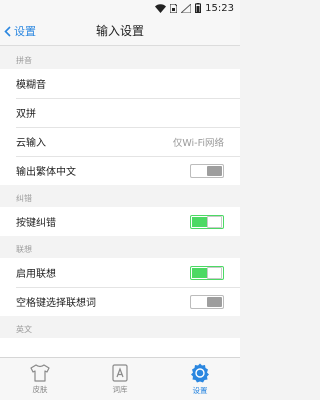 This screenshot has width=320, height=400. Describe the element at coordinates (120, 301) in the screenshot. I see `setting-row-space-select-prediction: 空格键选择联想词` at that location.